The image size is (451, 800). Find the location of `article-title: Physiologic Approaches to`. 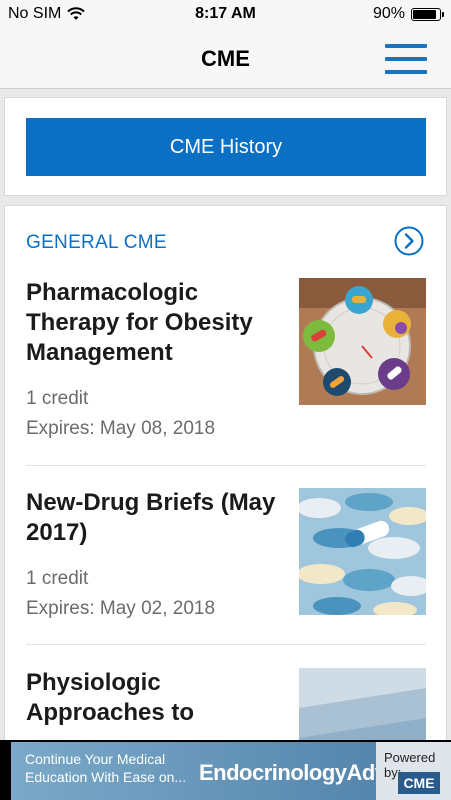

article-title: Physiologic Approaches to is located at coordinates (156, 698).